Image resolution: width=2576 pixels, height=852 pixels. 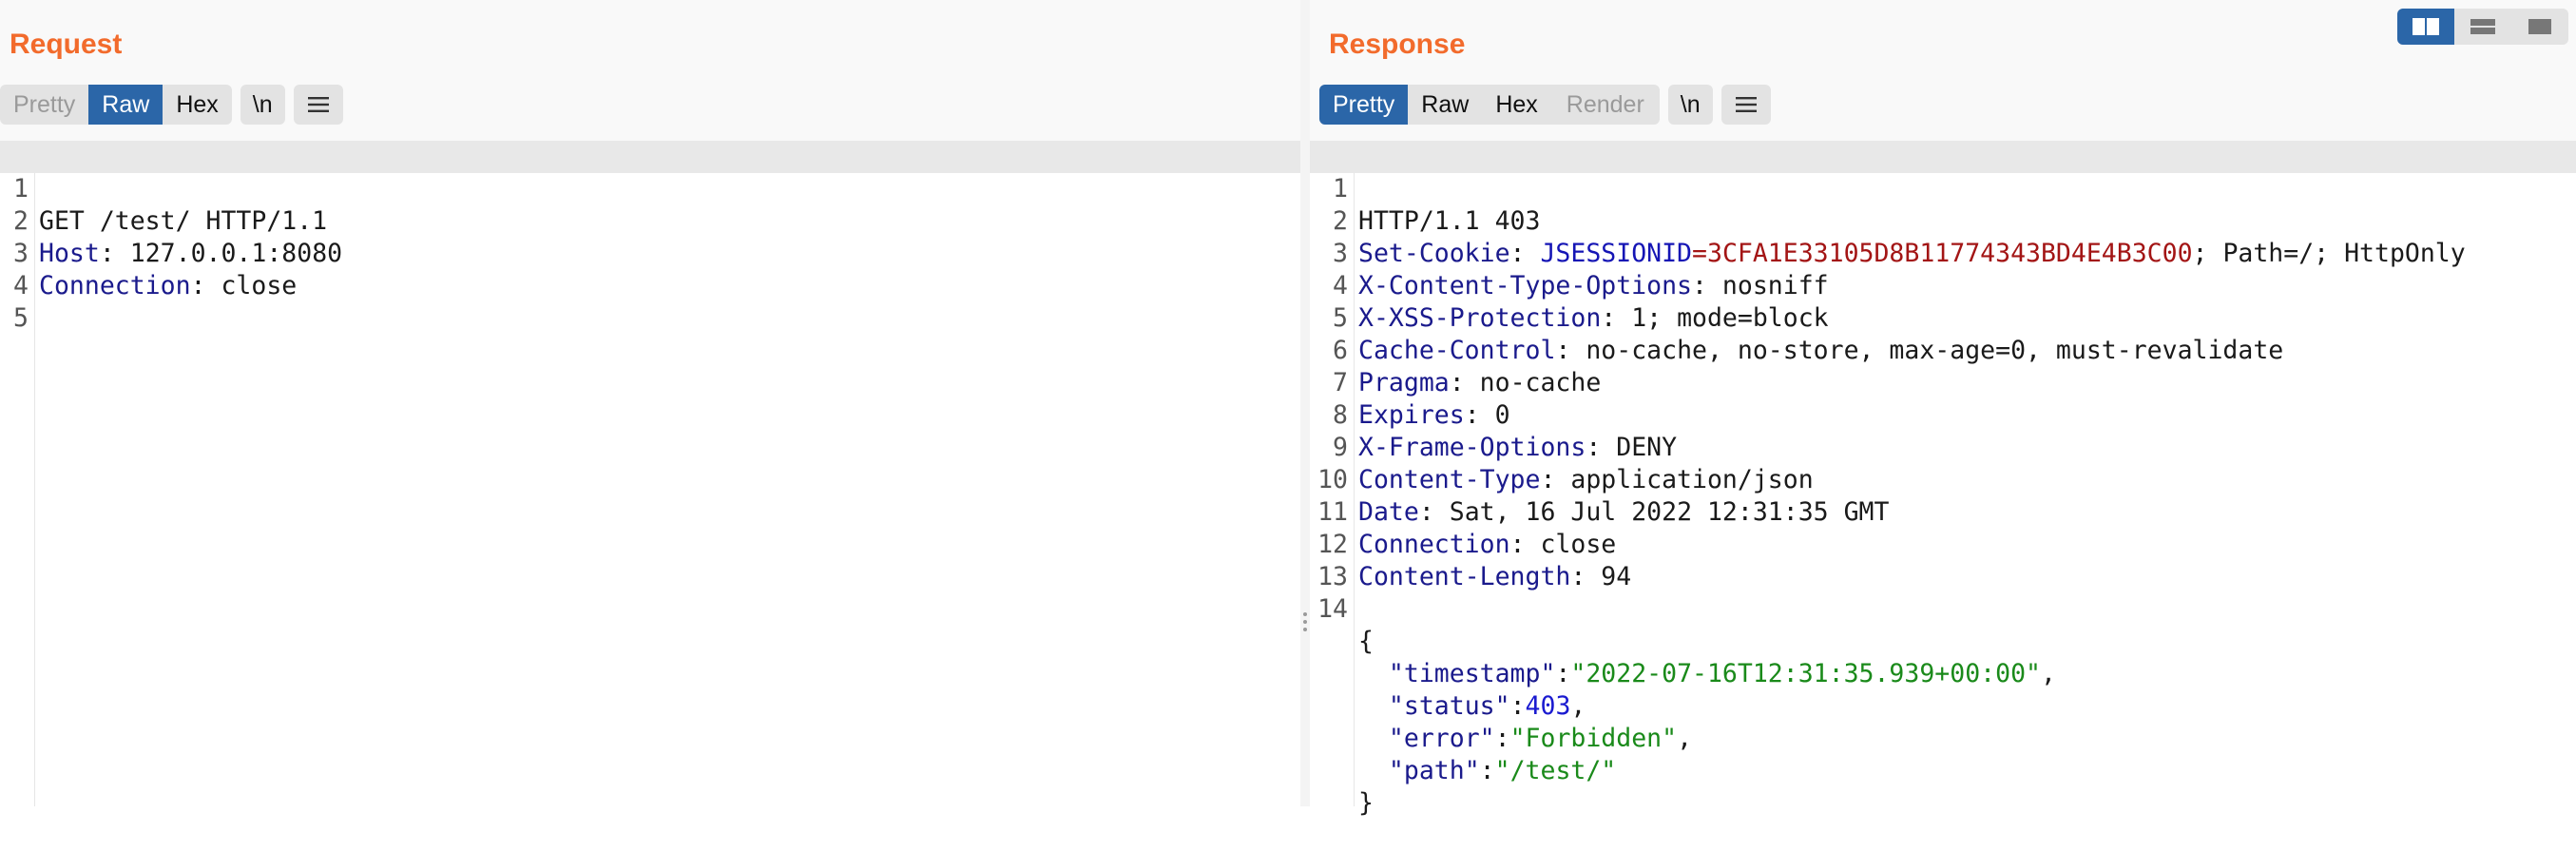 I want to click on response-menu-button, so click(x=1746, y=105).